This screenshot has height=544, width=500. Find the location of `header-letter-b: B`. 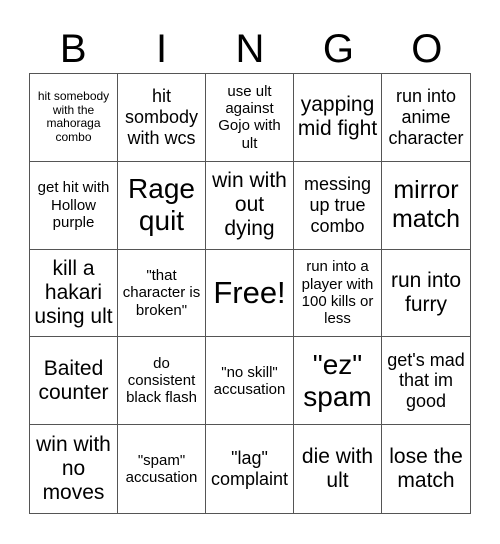

header-letter-b: B is located at coordinates (73, 48).